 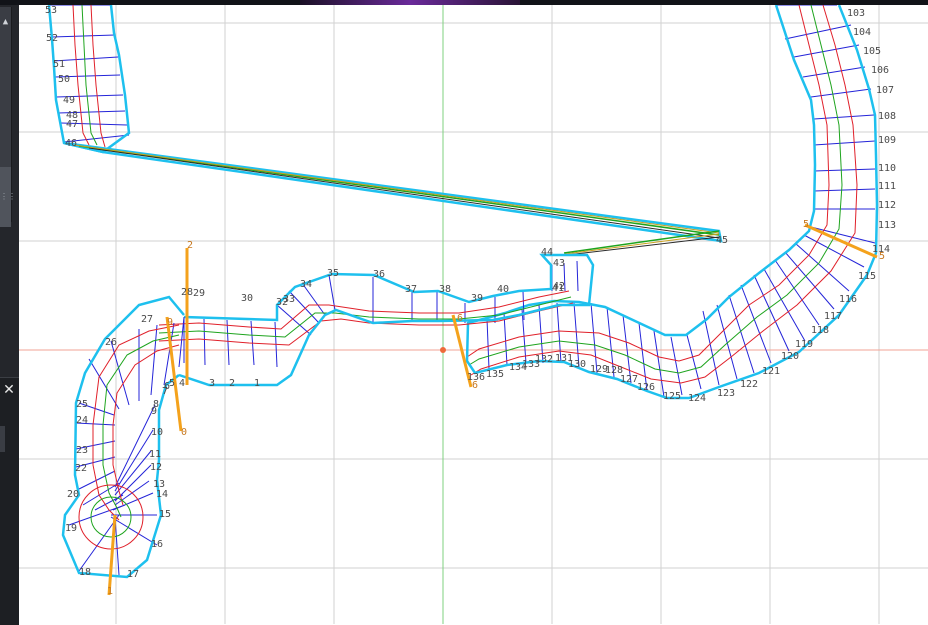 I want to click on svg-text: 44, so click(x=547, y=252).